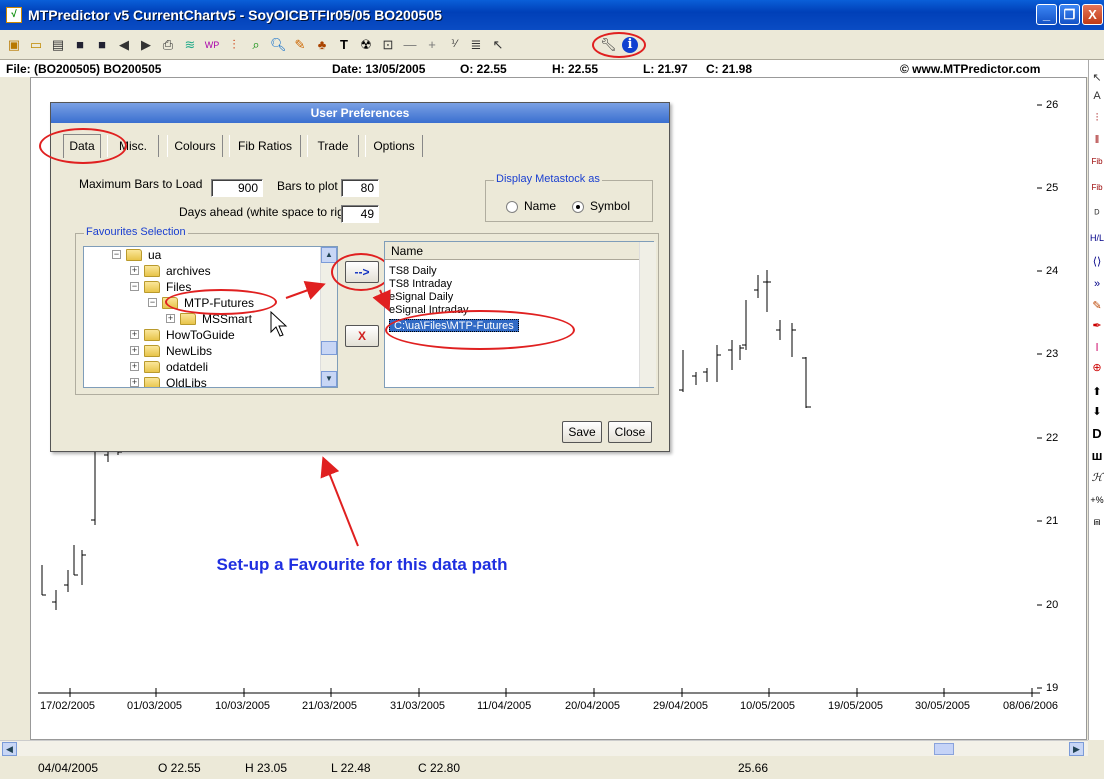 The height and width of the screenshot is (779, 1104). What do you see at coordinates (1096, 214) in the screenshot?
I see `dgl-tool-icon: ᴰ` at bounding box center [1096, 214].